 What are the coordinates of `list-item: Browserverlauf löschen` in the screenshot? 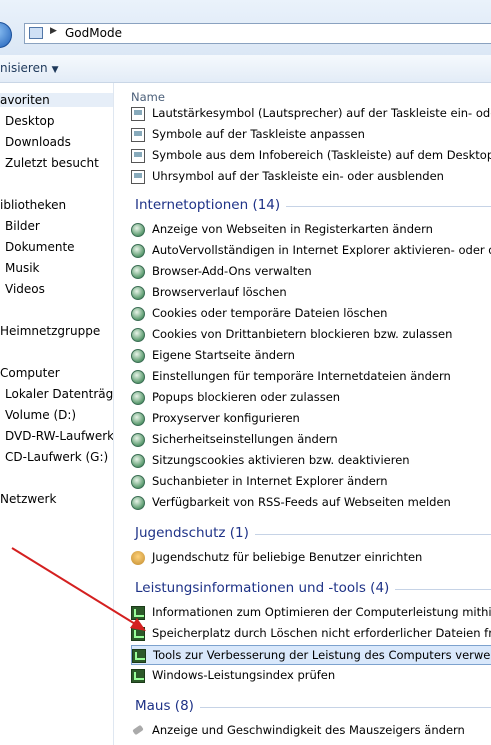 It's located at (311, 293).